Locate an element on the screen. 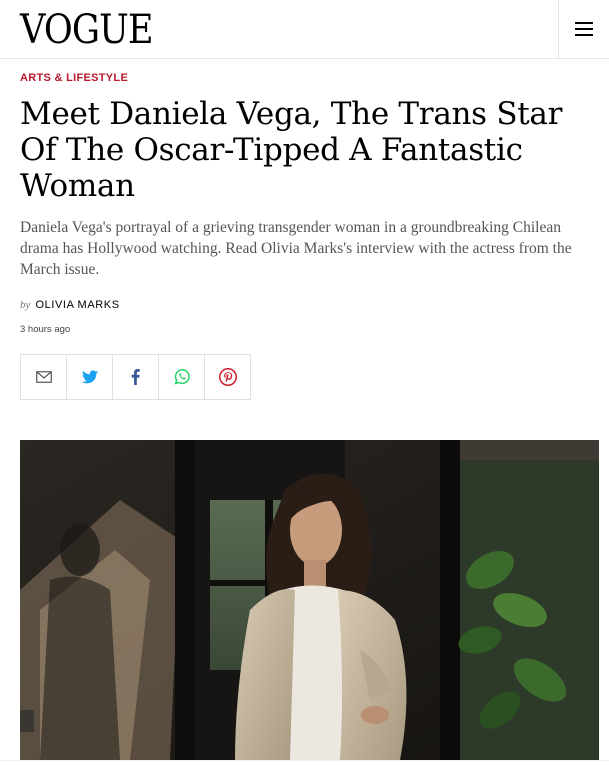 This screenshot has height=774, width=609. share-twitter-button is located at coordinates (90, 377).